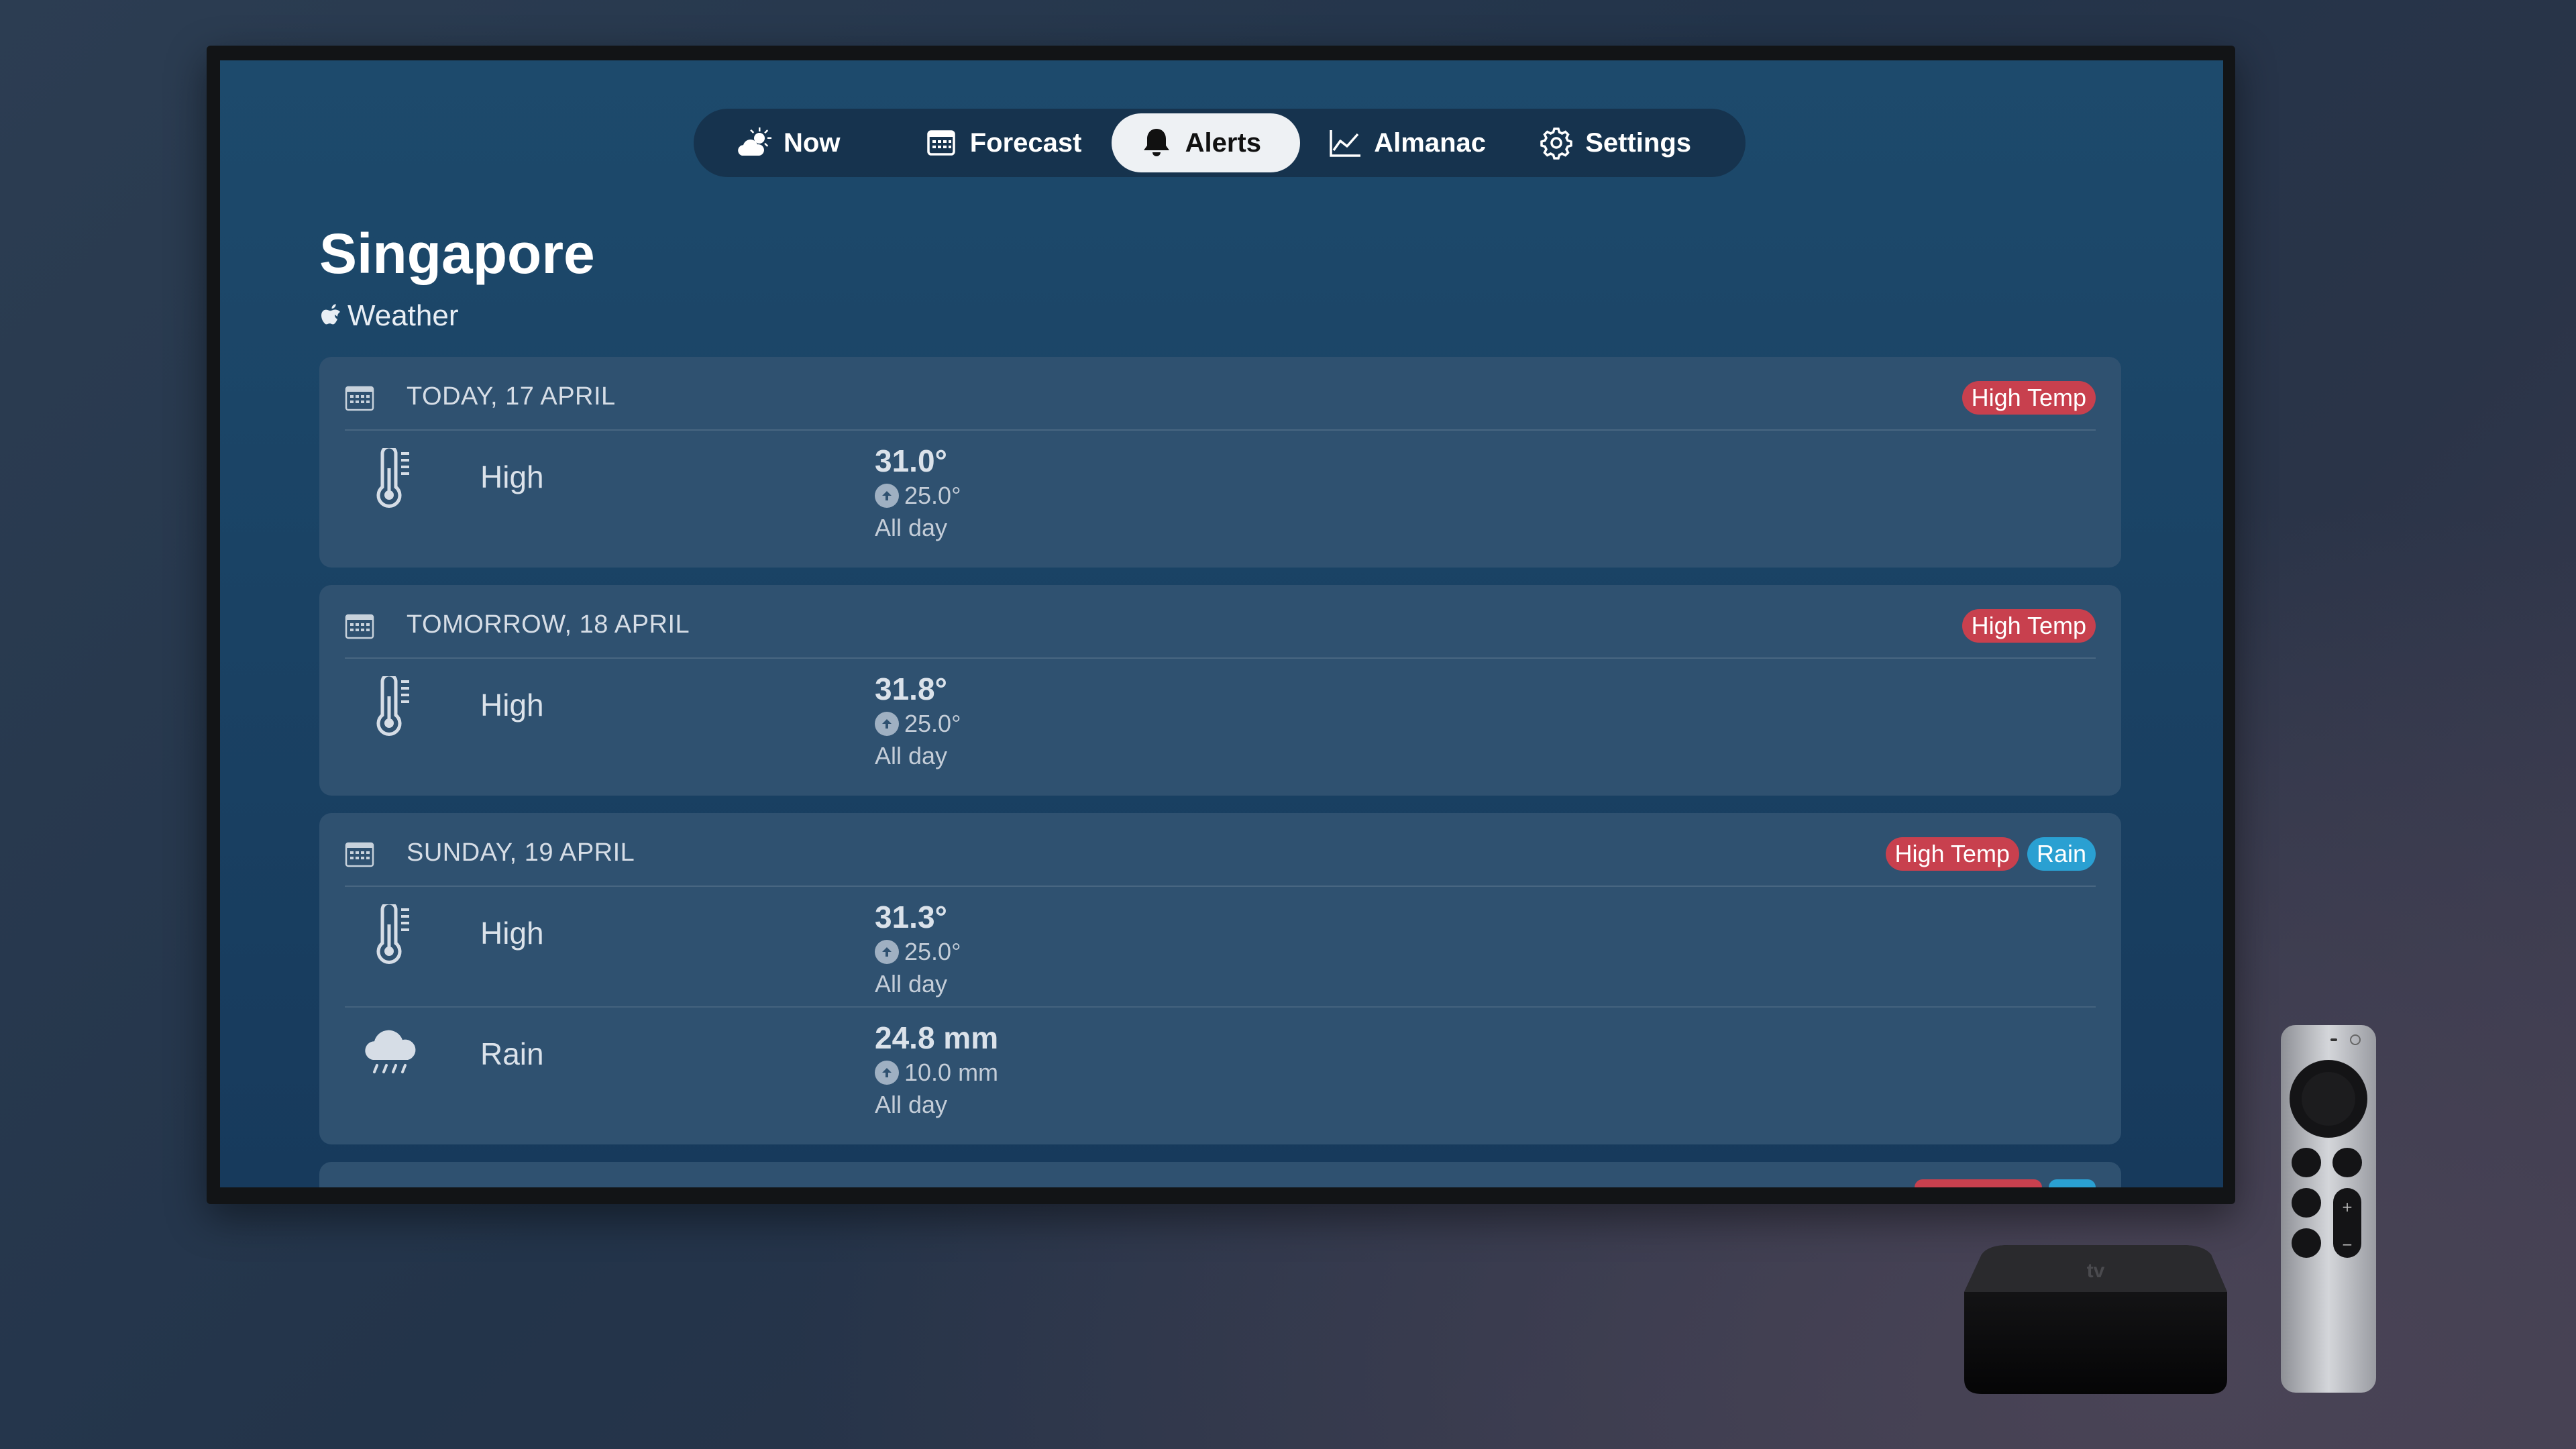 Image resolution: width=2576 pixels, height=1449 pixels. Describe the element at coordinates (548, 624) in the screenshot. I see `alert-date: TOMORROW, 18 APRIL` at that location.